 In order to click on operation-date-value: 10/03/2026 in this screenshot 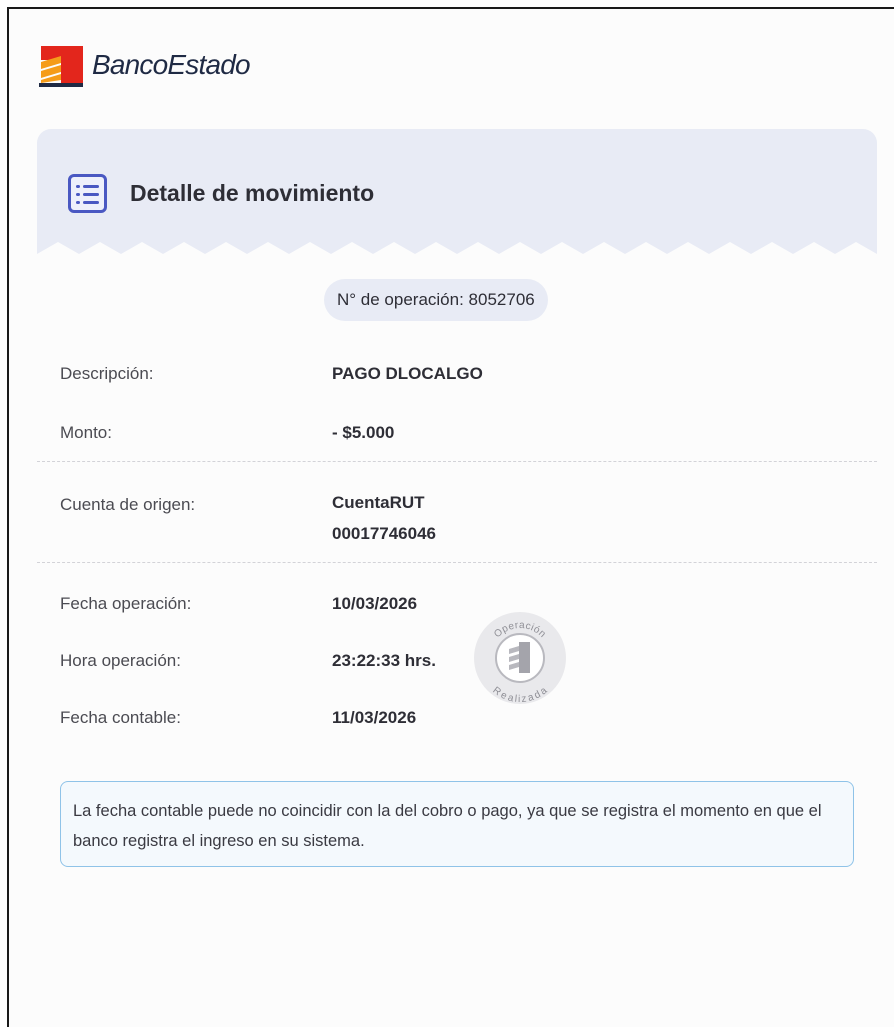, I will do `click(375, 603)`.